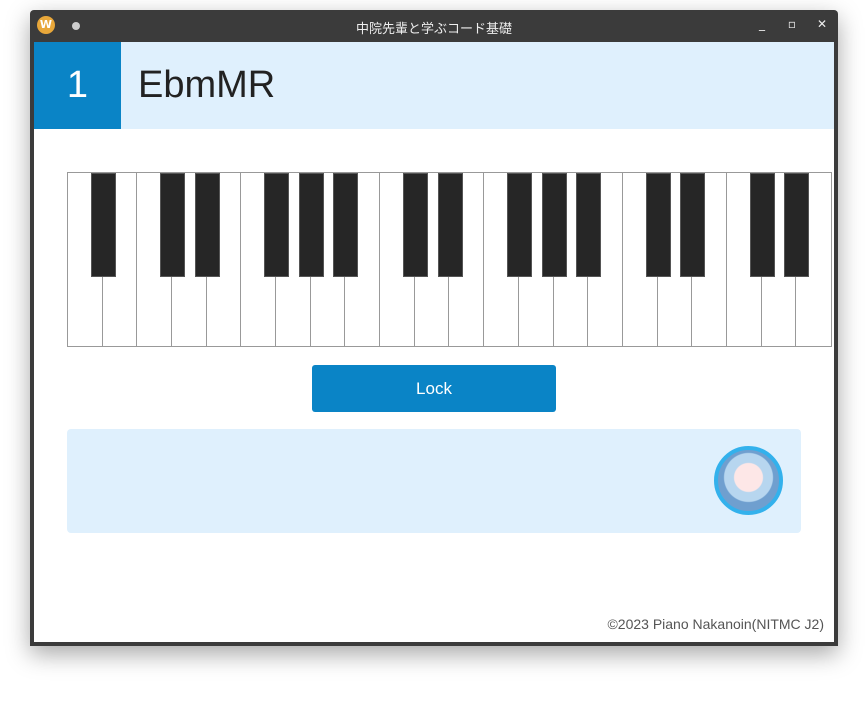  Describe the element at coordinates (715, 624) in the screenshot. I see `copyright: ©2023 Piano Nakanoin(NITMC J2)` at that location.